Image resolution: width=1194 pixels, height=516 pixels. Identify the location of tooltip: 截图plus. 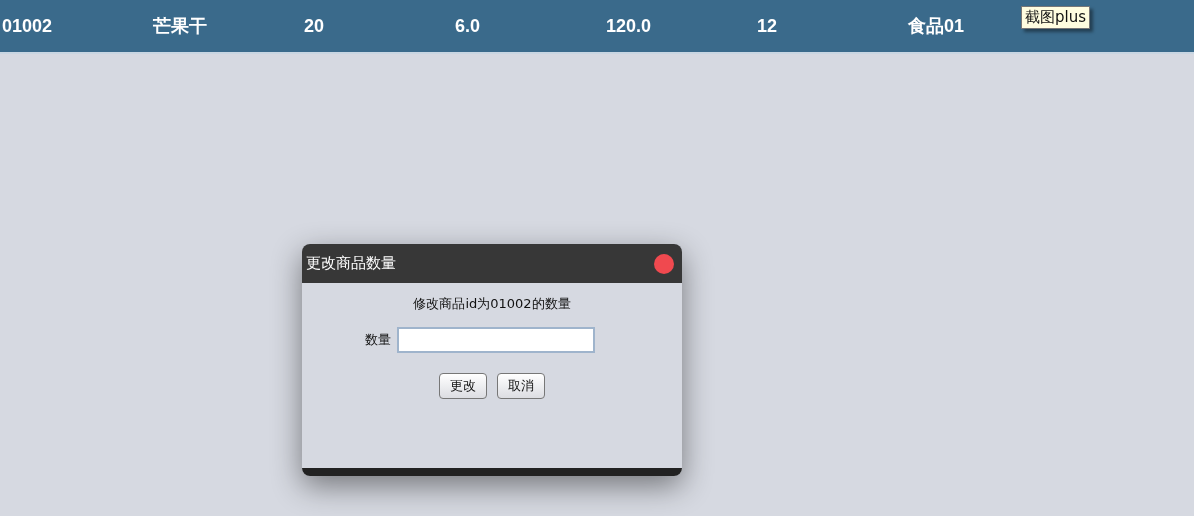
(1055, 17).